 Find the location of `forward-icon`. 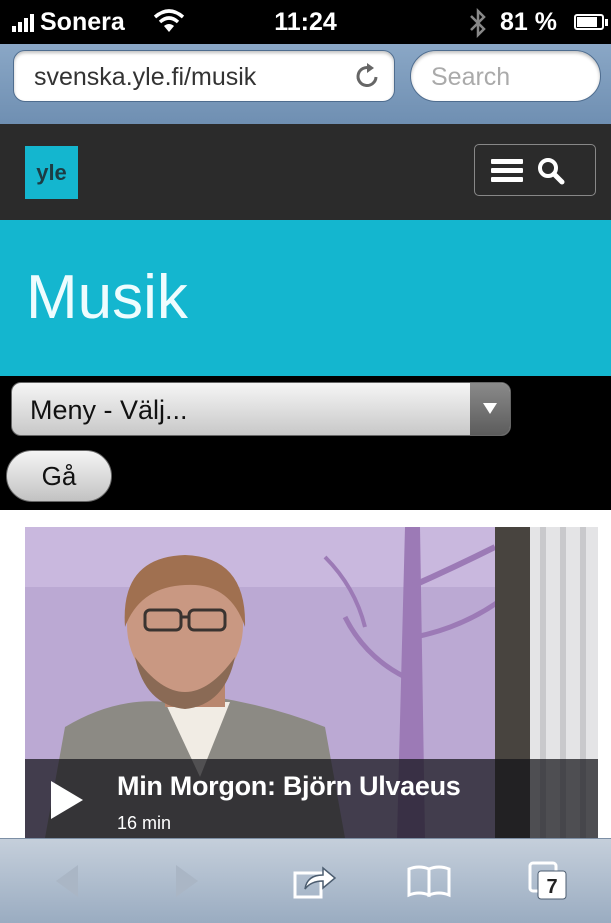

forward-icon is located at coordinates (186, 881).